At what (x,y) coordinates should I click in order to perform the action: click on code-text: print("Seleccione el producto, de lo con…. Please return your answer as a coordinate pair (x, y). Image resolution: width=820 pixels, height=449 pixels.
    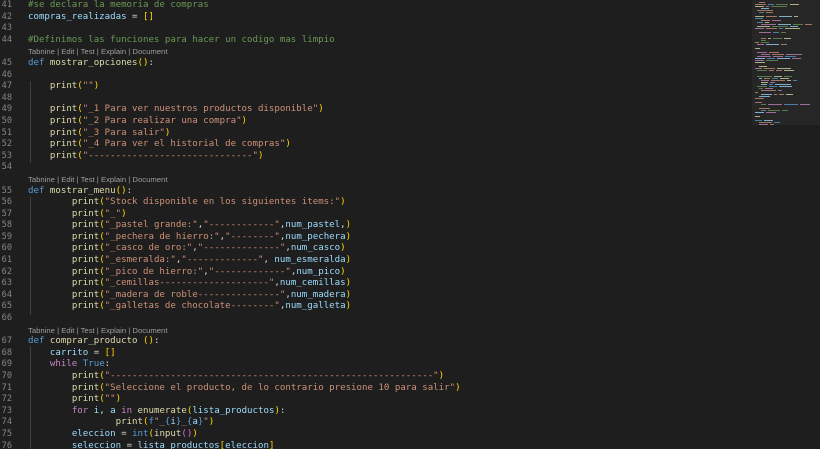
    Looking at the image, I should click on (244, 389).